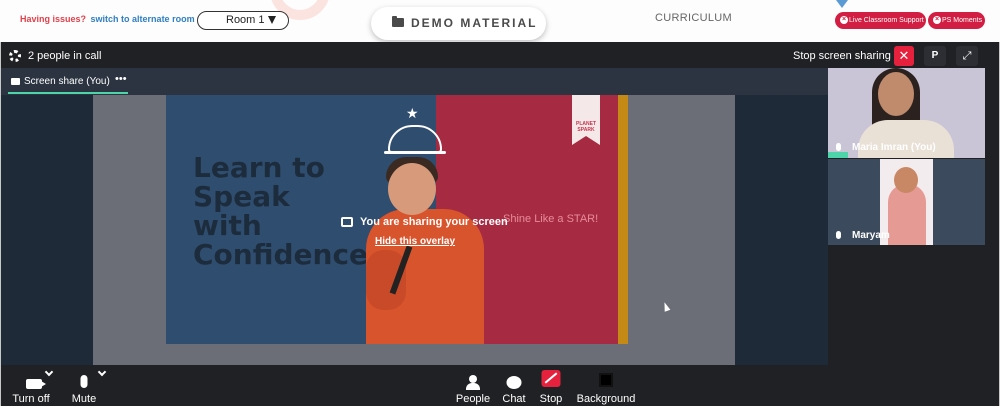 Image resolution: width=1000 pixels, height=406 pixels. I want to click on chat-button: Chat, so click(514, 385).